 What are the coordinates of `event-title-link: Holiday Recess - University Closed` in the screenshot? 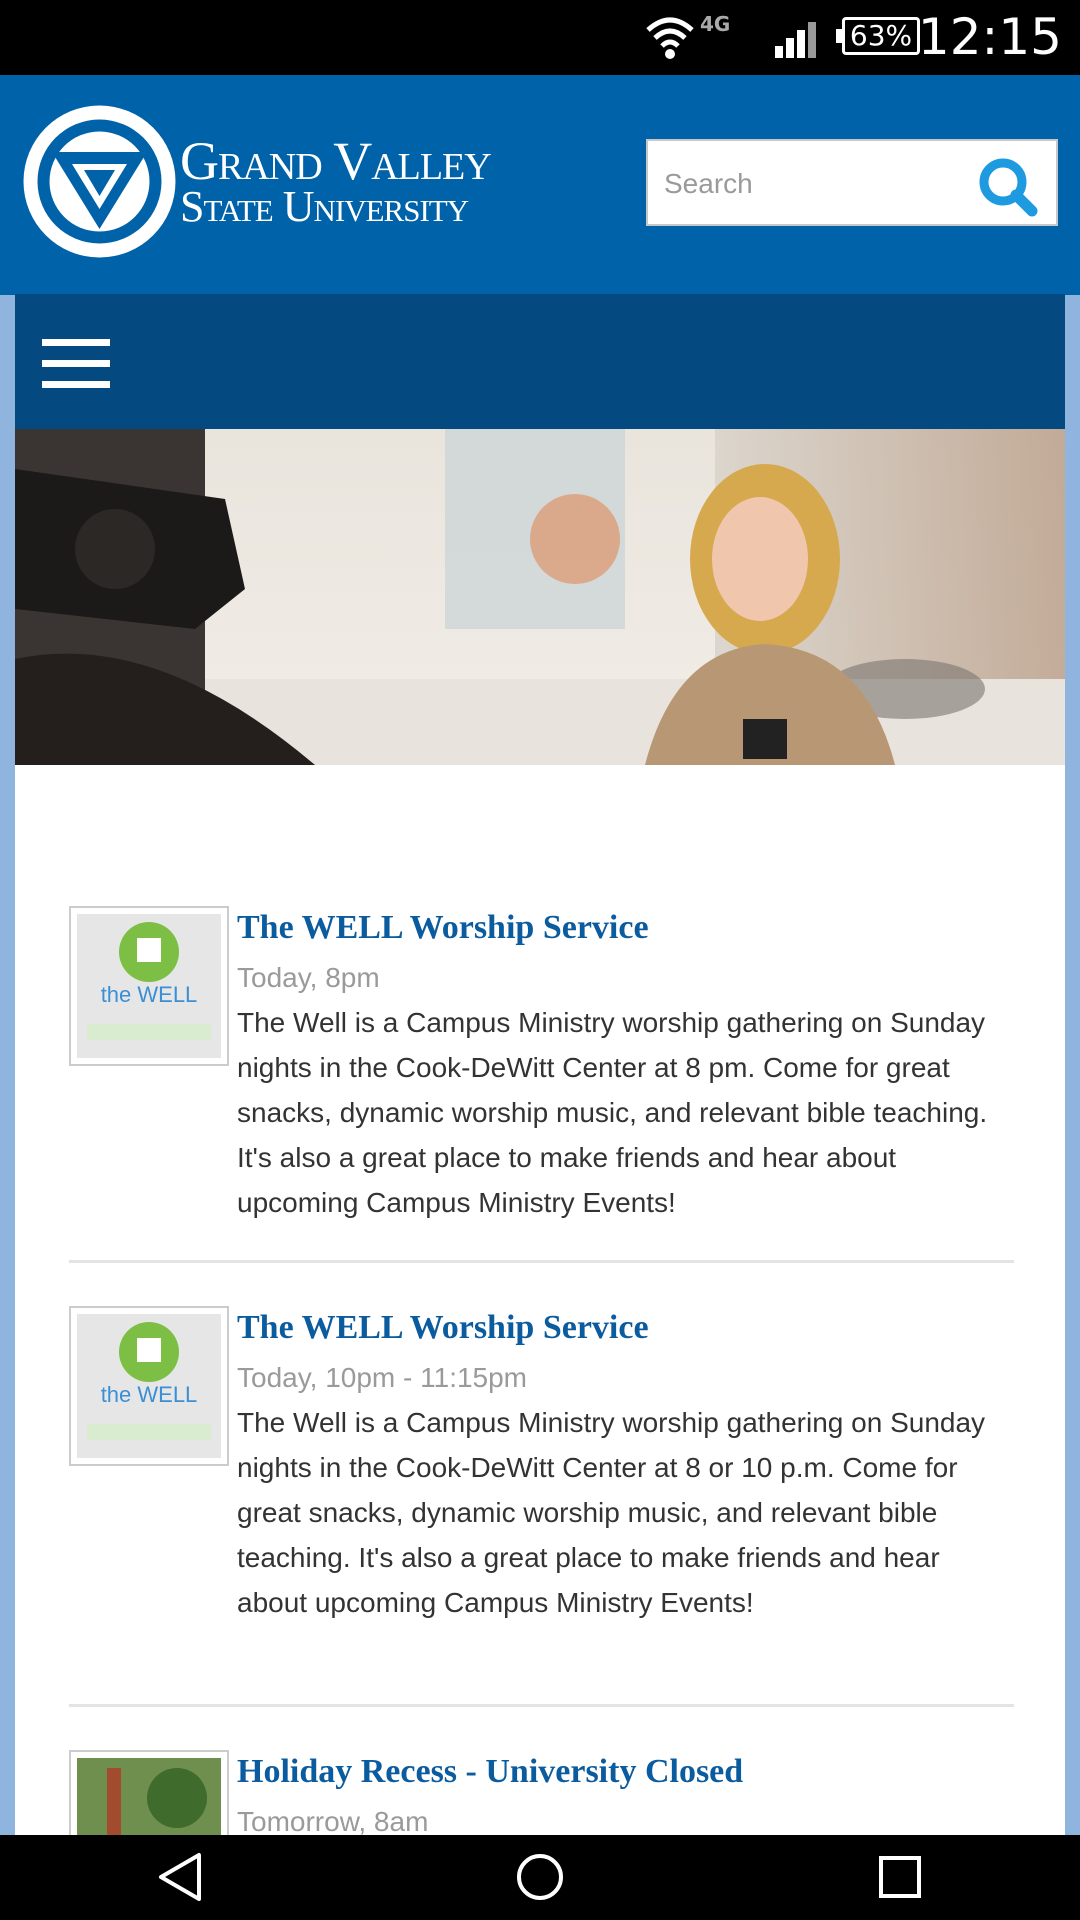 It's located at (622, 1772).